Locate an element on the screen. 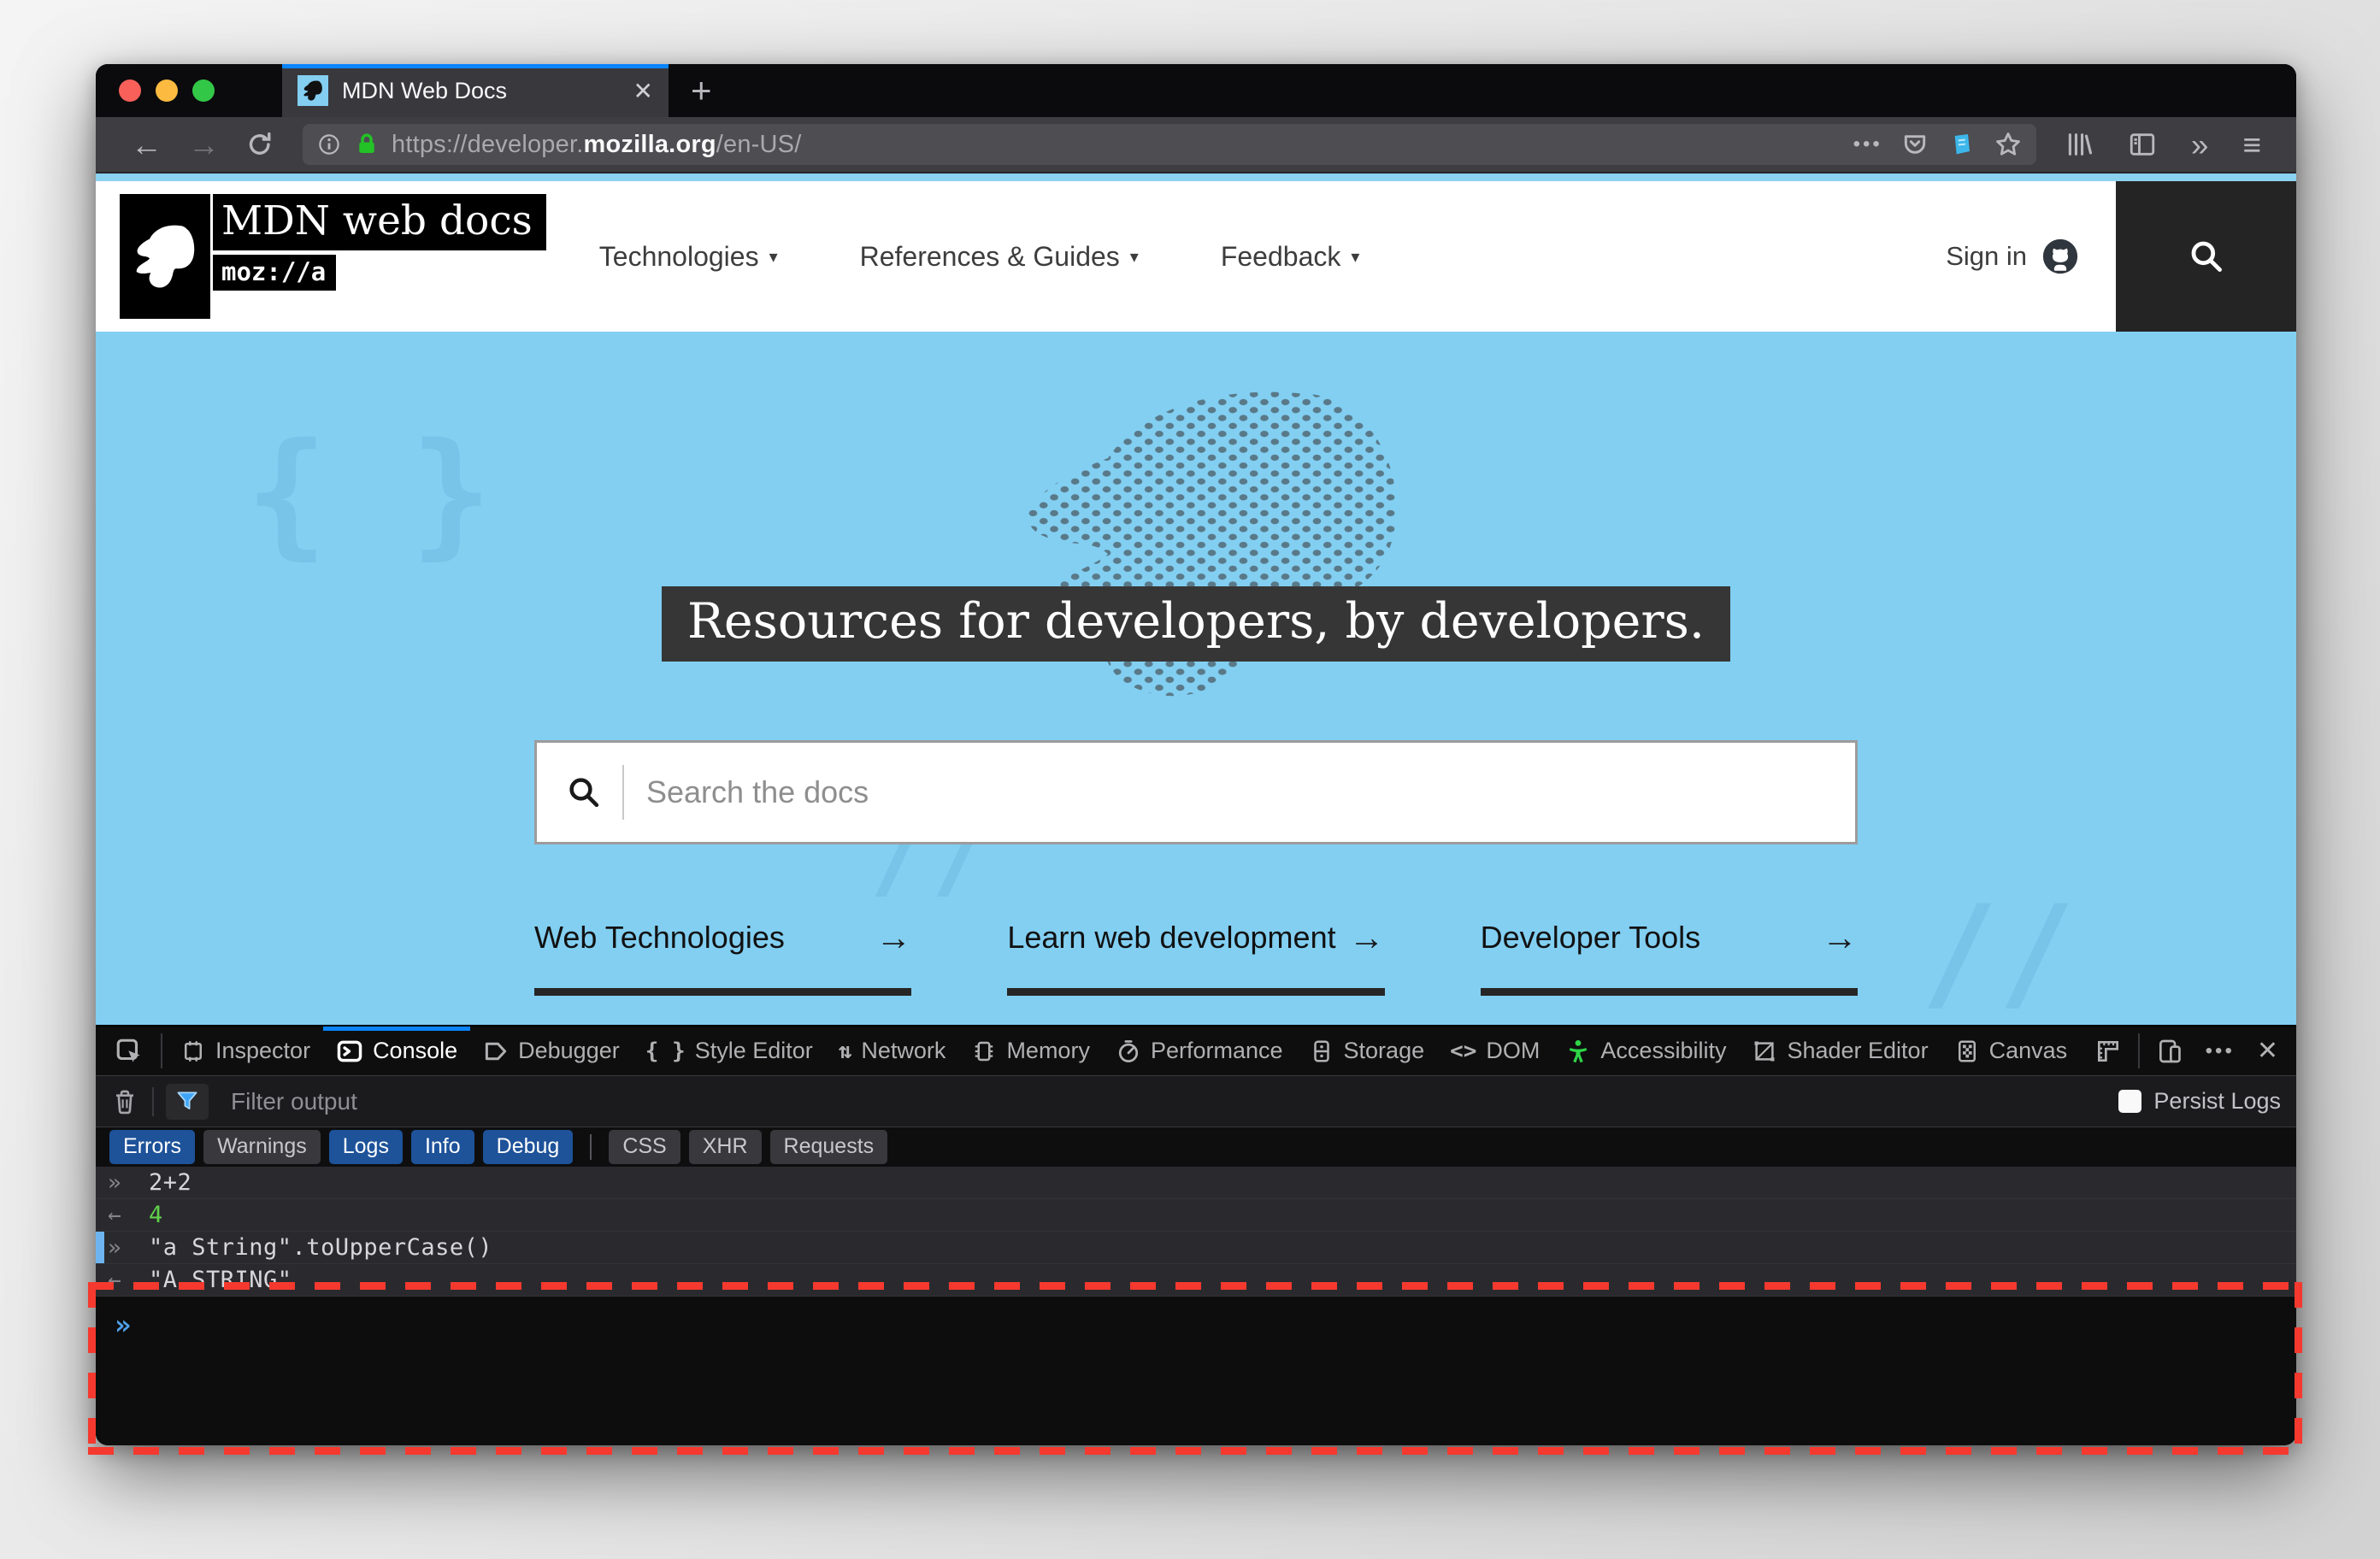 The height and width of the screenshot is (1559, 2380). devtools-tab-canvas: Canvas is located at coordinates (2011, 1051).